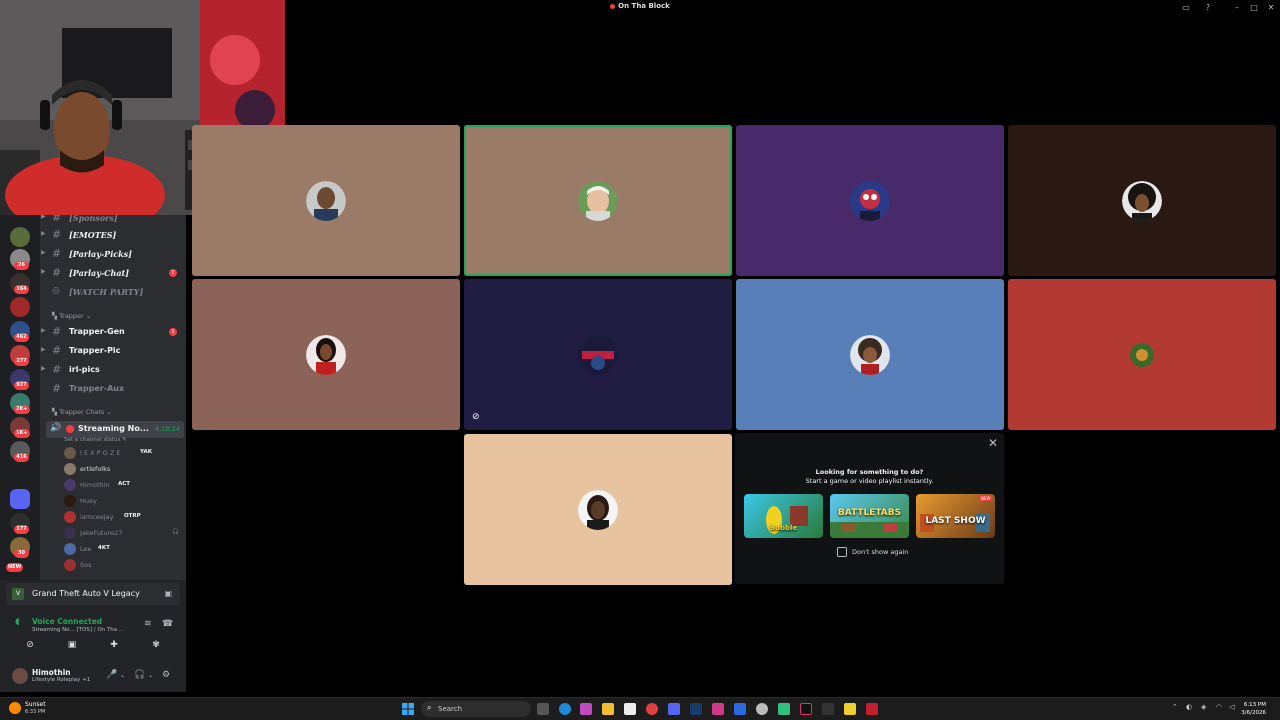 This screenshot has width=1280, height=720. I want to click on tiktok-icon, so click(806, 709).